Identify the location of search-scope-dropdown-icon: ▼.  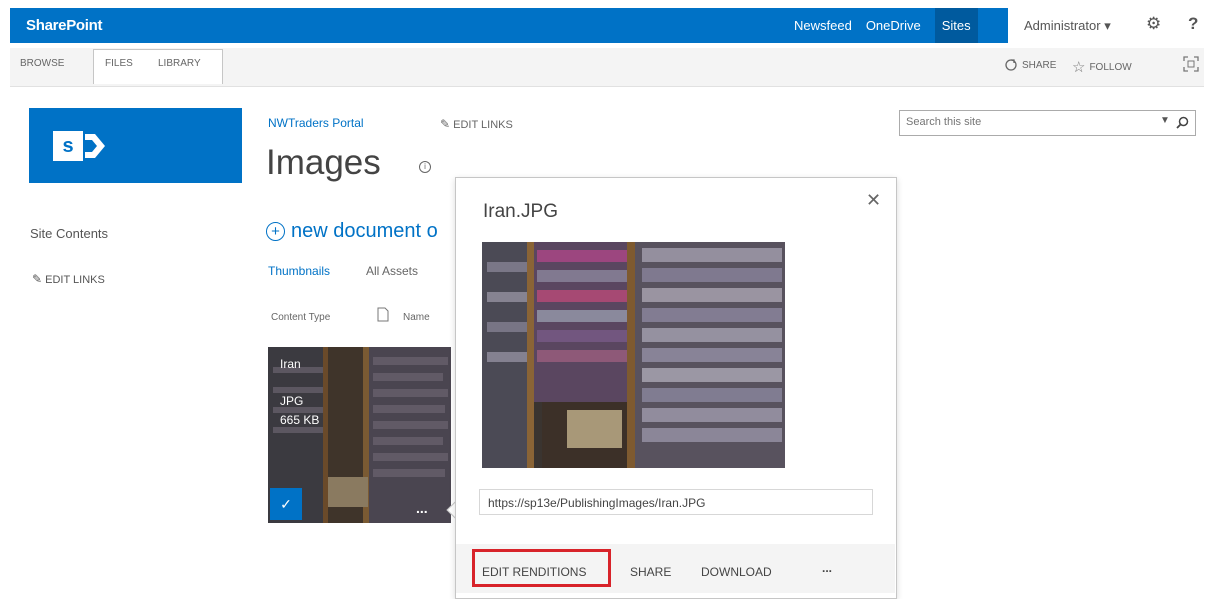
(1165, 120).